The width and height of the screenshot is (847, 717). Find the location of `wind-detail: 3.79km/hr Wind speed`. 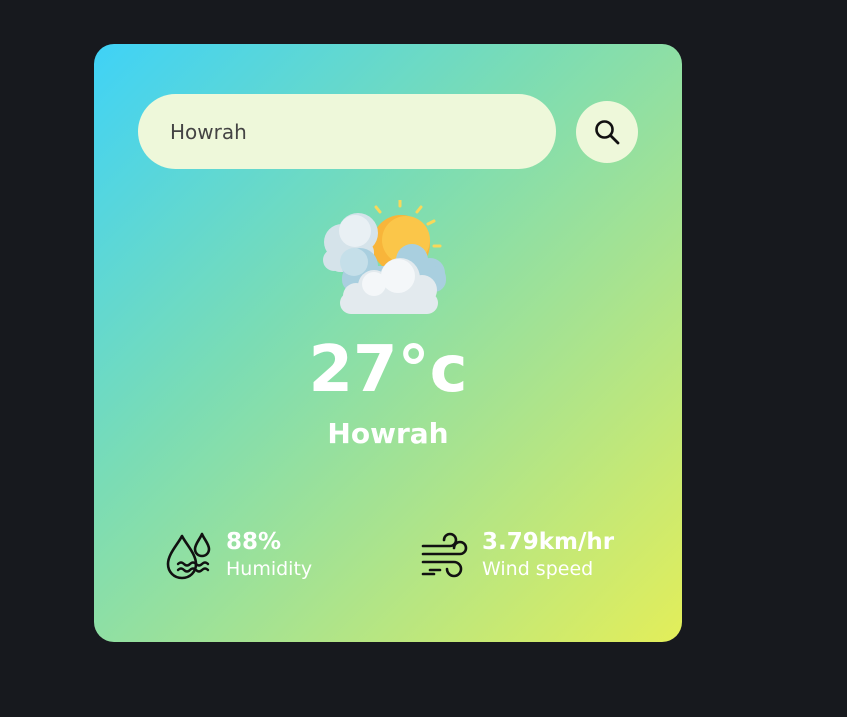

wind-detail: 3.79km/hr Wind speed is located at coordinates (517, 555).